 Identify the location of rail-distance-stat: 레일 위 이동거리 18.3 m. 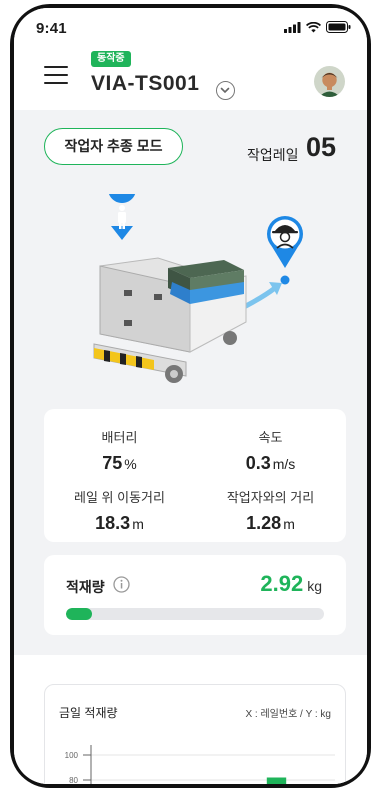
(119, 510).